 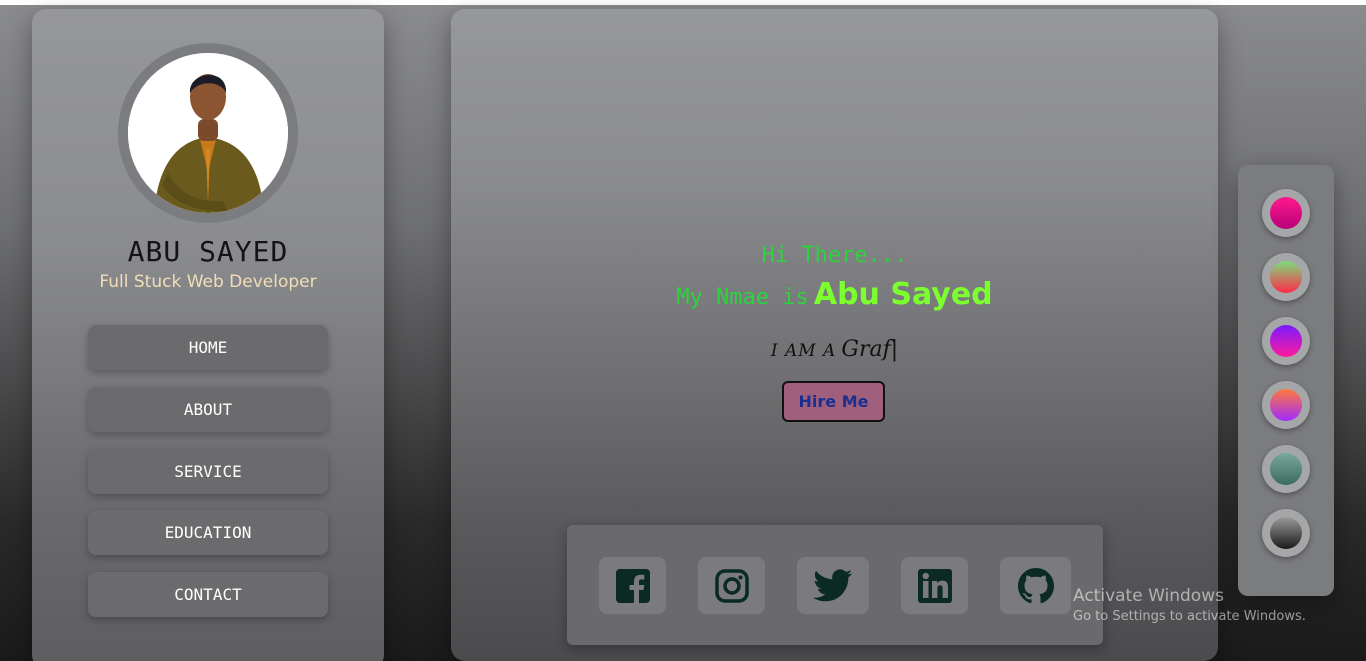 I want to click on twitter-icon, so click(x=832, y=584).